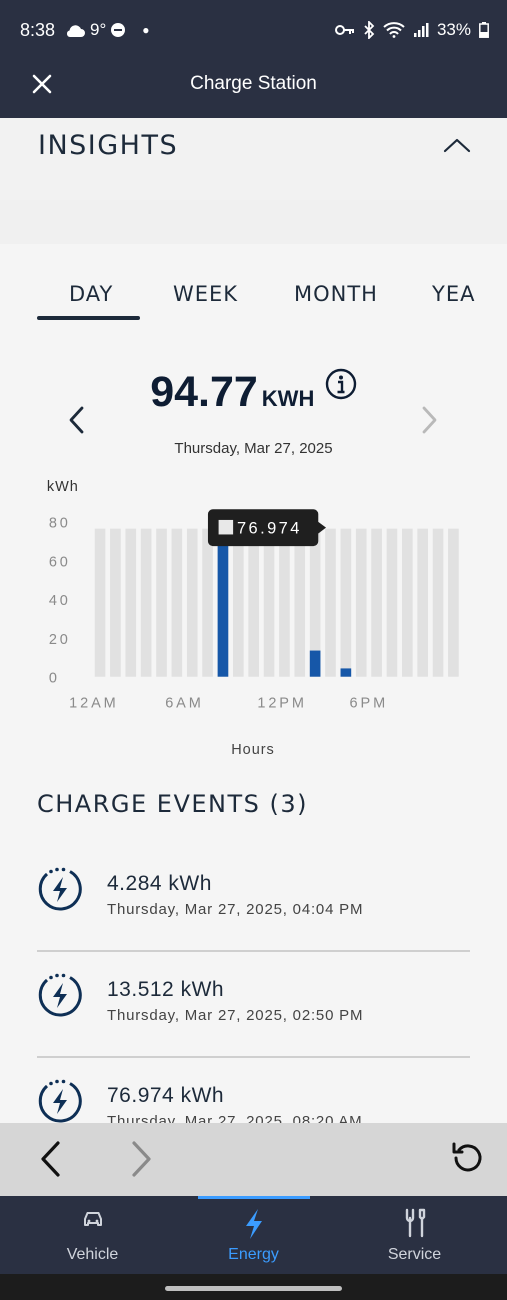 The width and height of the screenshot is (507, 1300). What do you see at coordinates (60, 524) in the screenshot?
I see `y-tick-label: 80` at bounding box center [60, 524].